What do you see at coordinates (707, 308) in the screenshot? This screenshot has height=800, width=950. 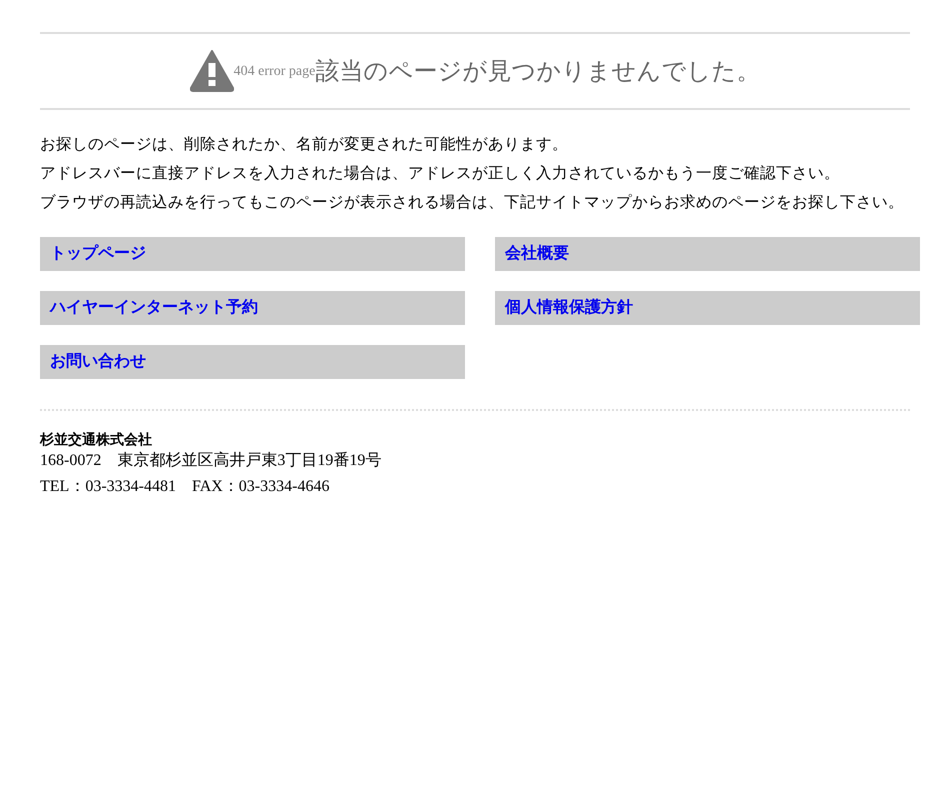 I see `sitemap-link: 個人情報保護方針` at bounding box center [707, 308].